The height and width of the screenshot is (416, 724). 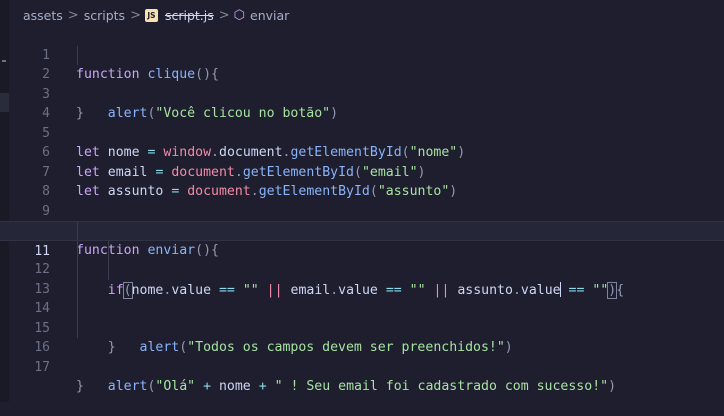 I want to click on code-line: 3 }, so click(x=362, y=93).